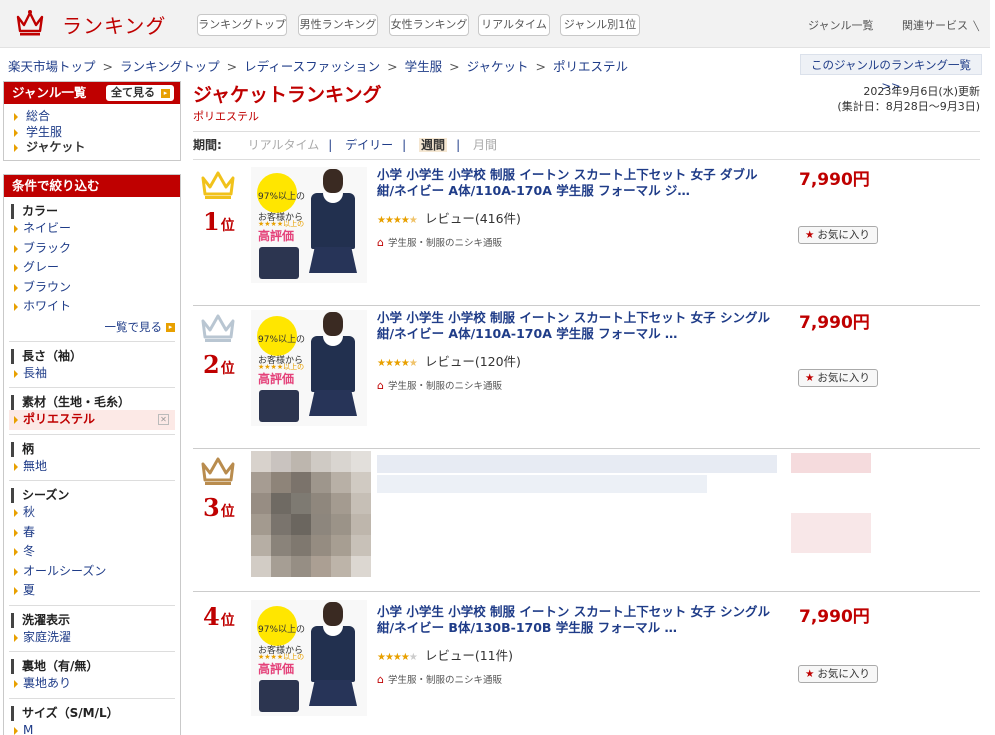 This screenshot has height=735, width=995. Describe the element at coordinates (95, 356) in the screenshot. I see `filter-title-sleeve: 長さ（袖）` at that location.